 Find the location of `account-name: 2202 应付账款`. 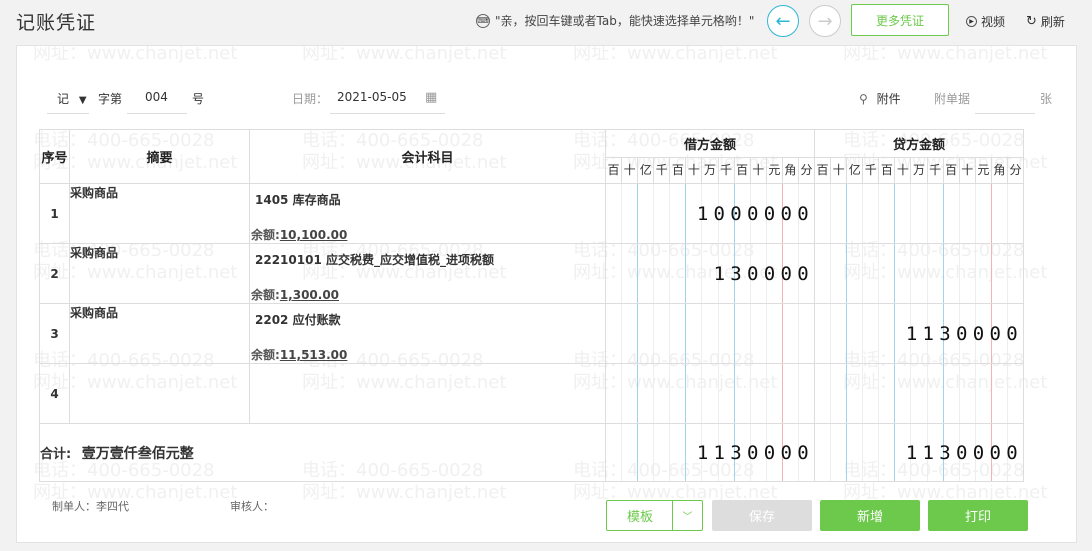

account-name: 2202 应付账款 is located at coordinates (298, 320).